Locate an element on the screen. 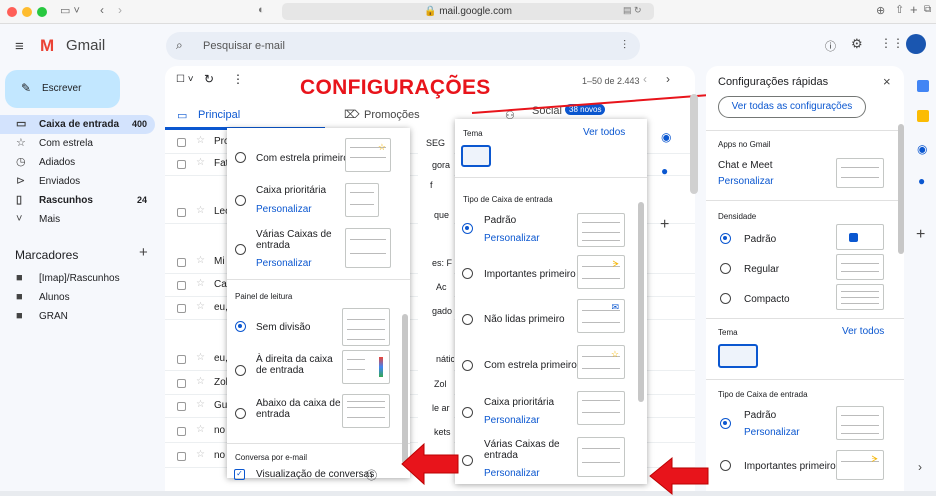 This screenshot has height=496, width=936. gmail-logo-icon: M is located at coordinates (47, 46).